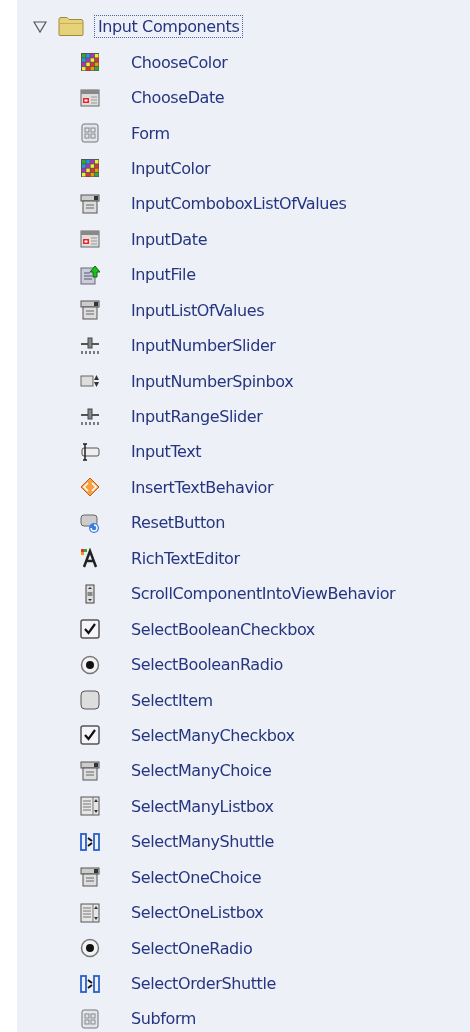 This screenshot has height=1032, width=470. Describe the element at coordinates (212, 381) in the screenshot. I see `tree-item: InputNumberSpinbox` at that location.